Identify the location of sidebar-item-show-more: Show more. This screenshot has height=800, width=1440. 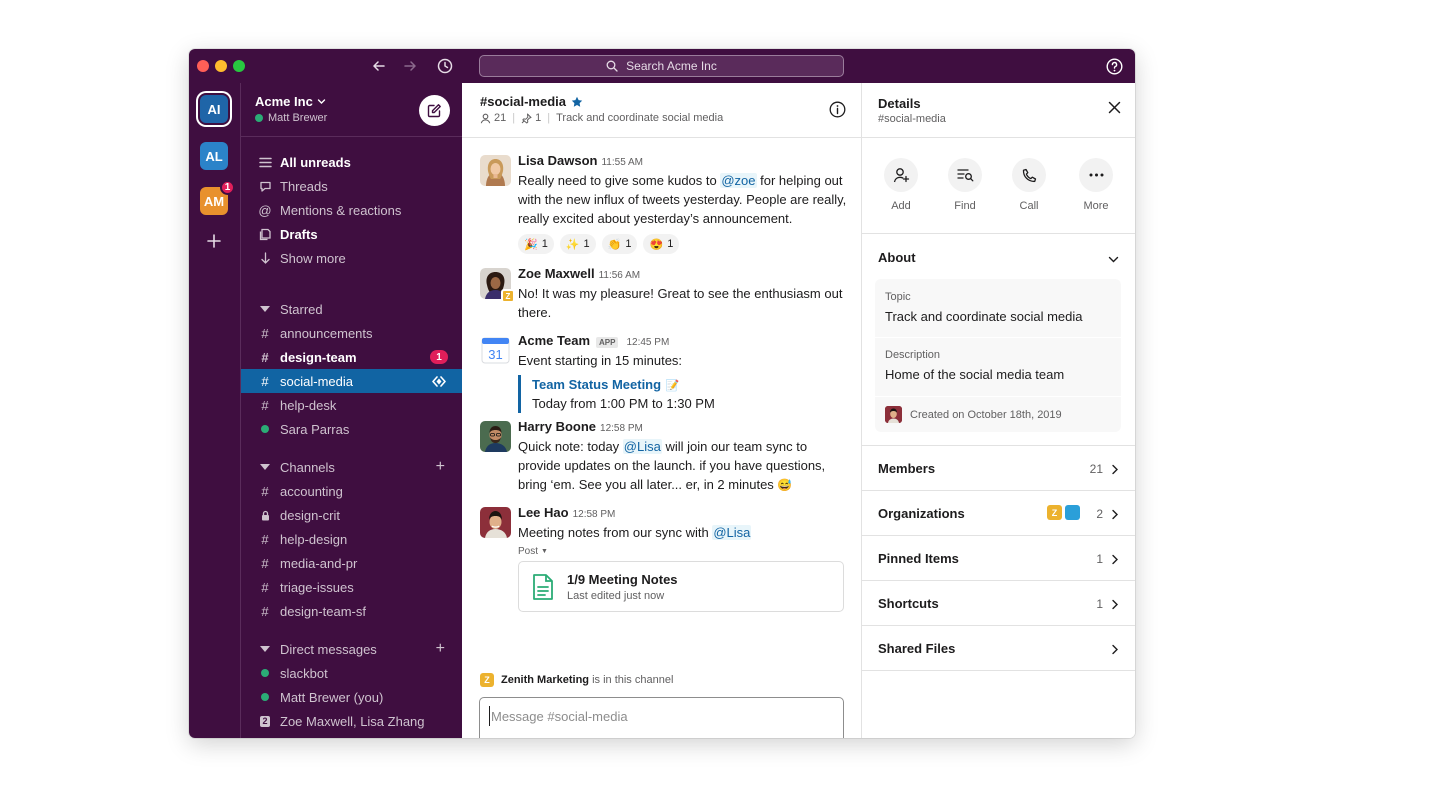
(352, 258).